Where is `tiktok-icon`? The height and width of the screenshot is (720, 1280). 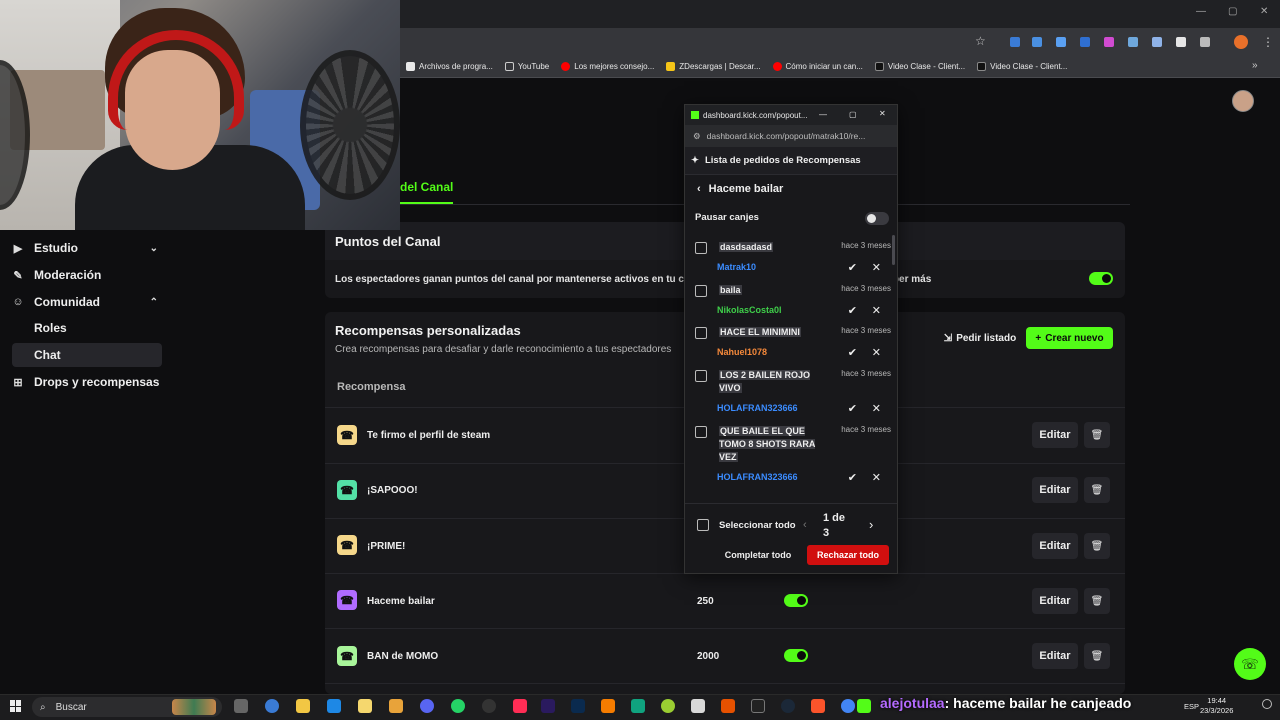 tiktok-icon is located at coordinates (520, 706).